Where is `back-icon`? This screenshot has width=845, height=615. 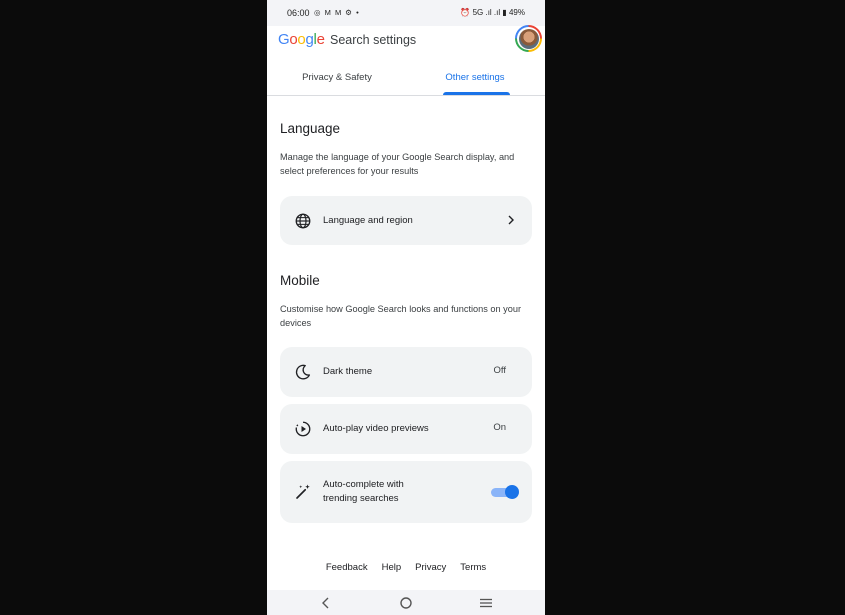
back-icon is located at coordinates (326, 603).